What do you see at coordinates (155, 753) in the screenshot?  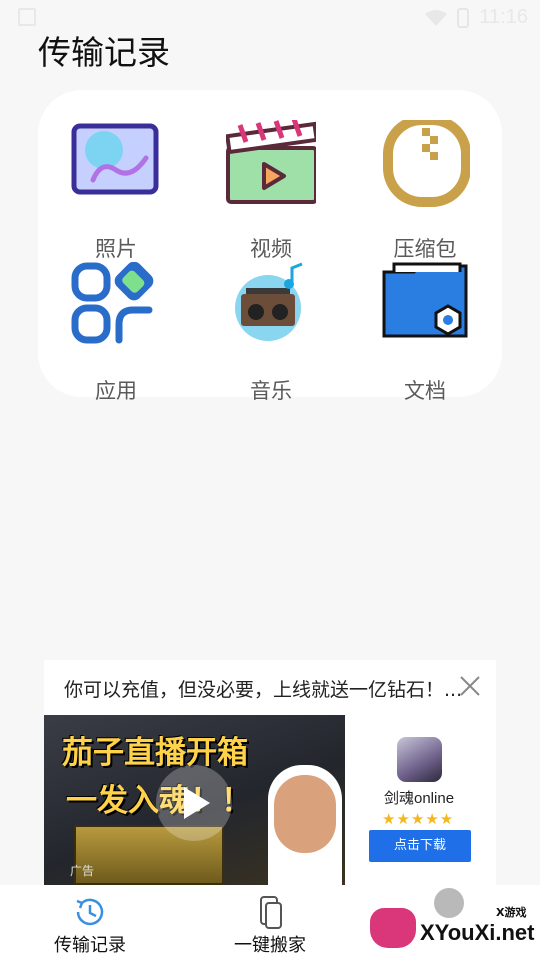 I see `ad-headline: 茄子直播开箱` at bounding box center [155, 753].